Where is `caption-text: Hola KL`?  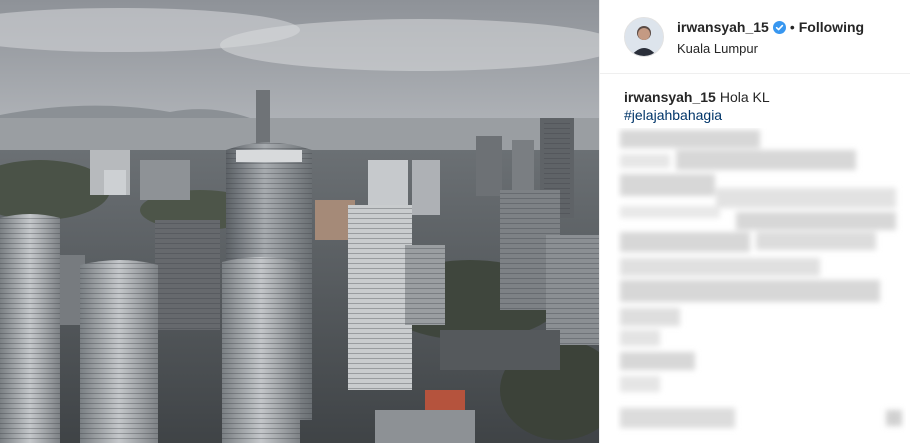
caption-text: Hola KL is located at coordinates (744, 97).